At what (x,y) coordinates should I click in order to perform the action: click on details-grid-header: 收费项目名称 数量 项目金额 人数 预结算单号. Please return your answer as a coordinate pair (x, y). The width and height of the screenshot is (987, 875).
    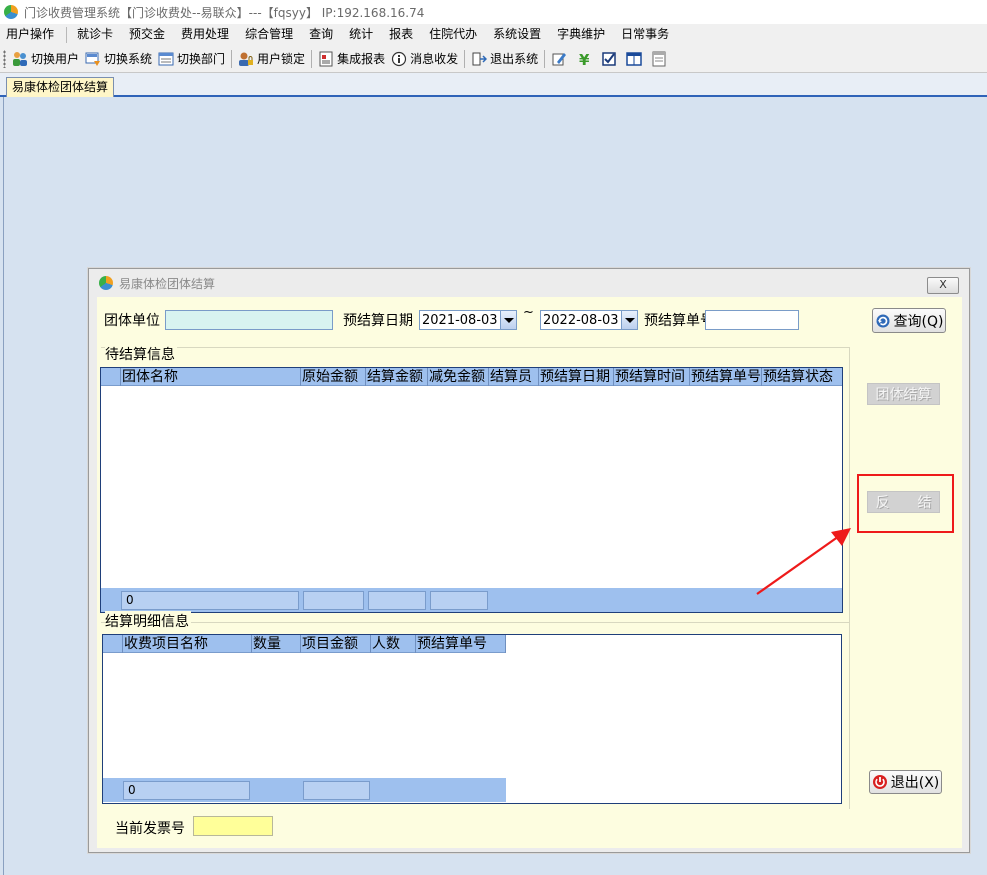
    Looking at the image, I should click on (304, 644).